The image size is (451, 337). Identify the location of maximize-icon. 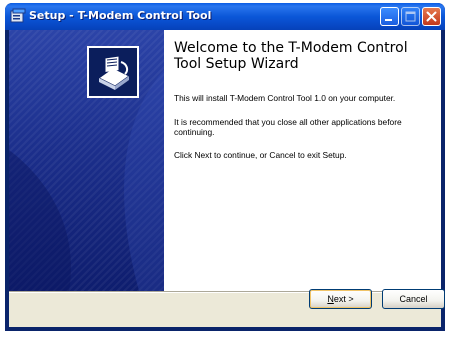
(410, 16).